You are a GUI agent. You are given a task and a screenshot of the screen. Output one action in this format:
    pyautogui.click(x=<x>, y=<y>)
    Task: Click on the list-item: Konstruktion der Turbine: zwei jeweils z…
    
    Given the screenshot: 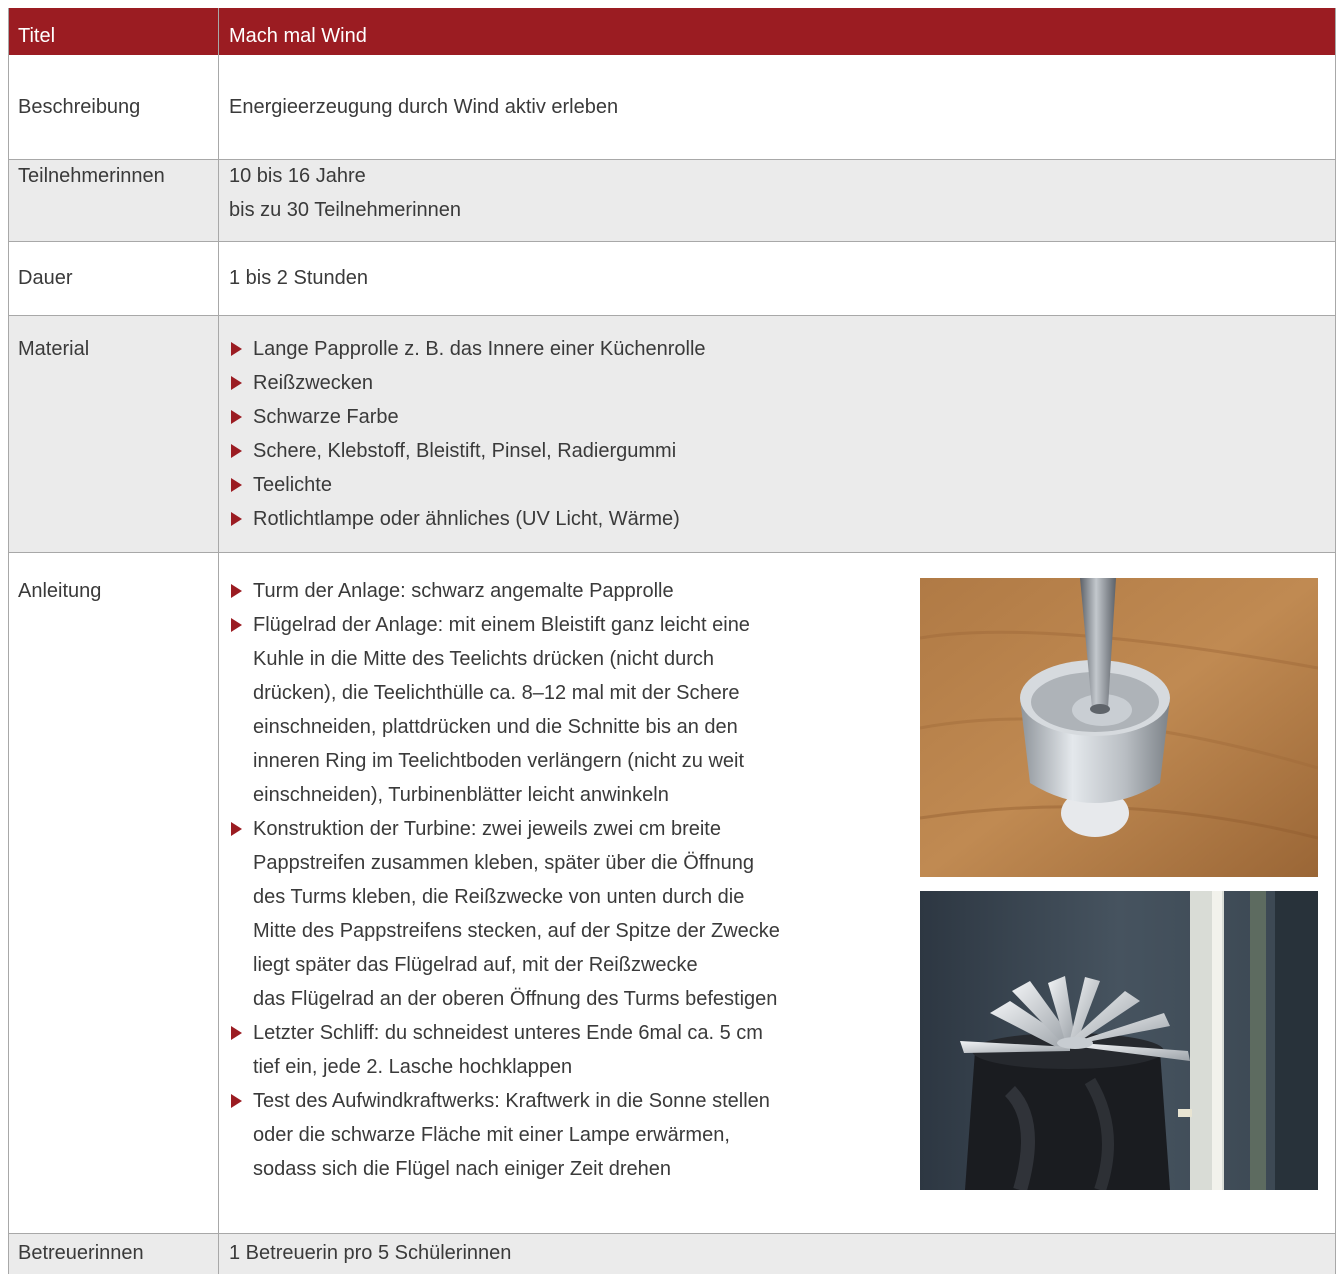 What is the action you would take?
    pyautogui.click(x=504, y=914)
    